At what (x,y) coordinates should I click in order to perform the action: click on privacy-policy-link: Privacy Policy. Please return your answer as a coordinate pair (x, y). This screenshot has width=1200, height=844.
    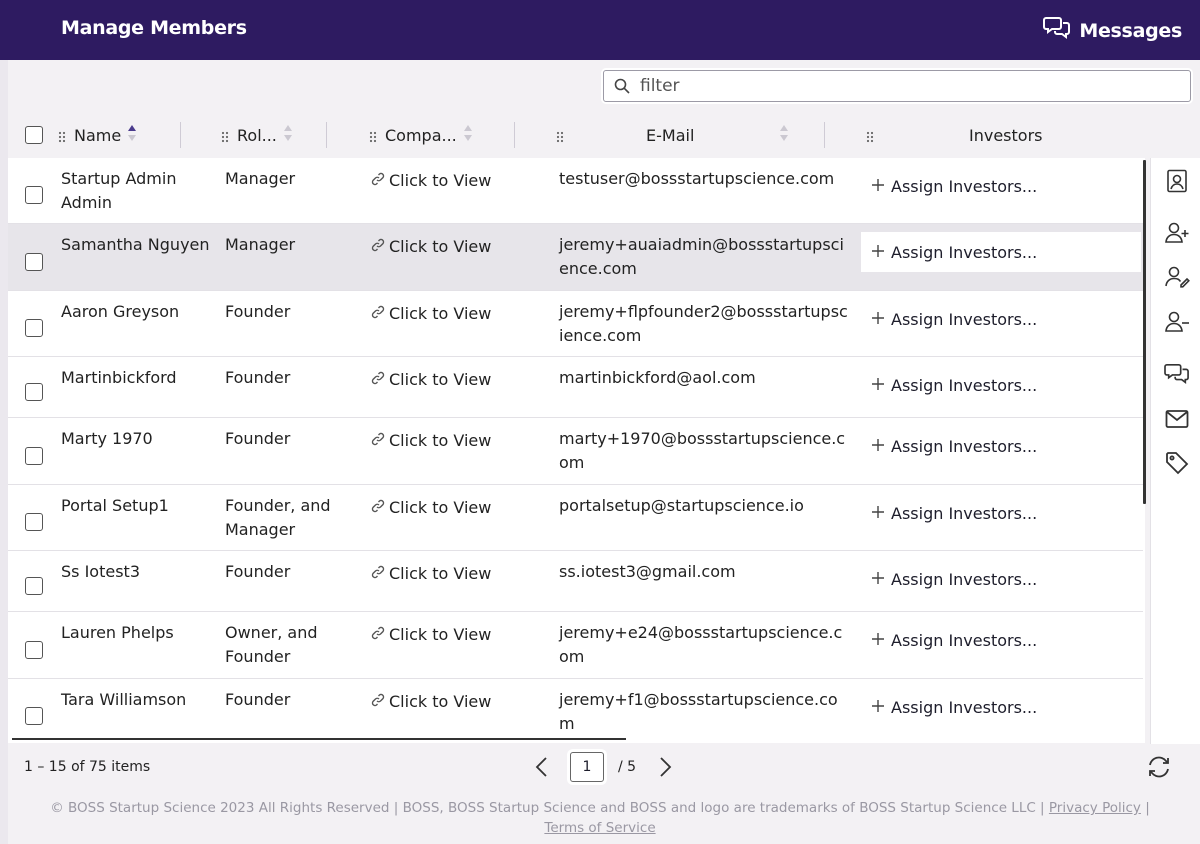
    Looking at the image, I should click on (1095, 808).